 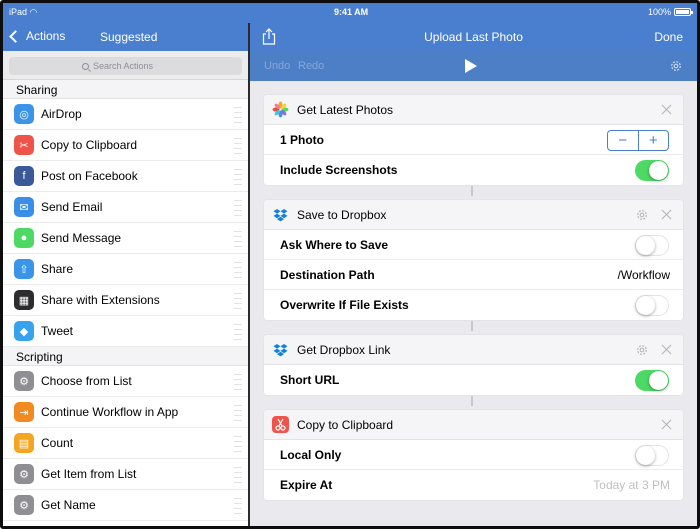 I want to click on action-list-item: ✂ Copy to Clipboard, so click(x=125, y=145).